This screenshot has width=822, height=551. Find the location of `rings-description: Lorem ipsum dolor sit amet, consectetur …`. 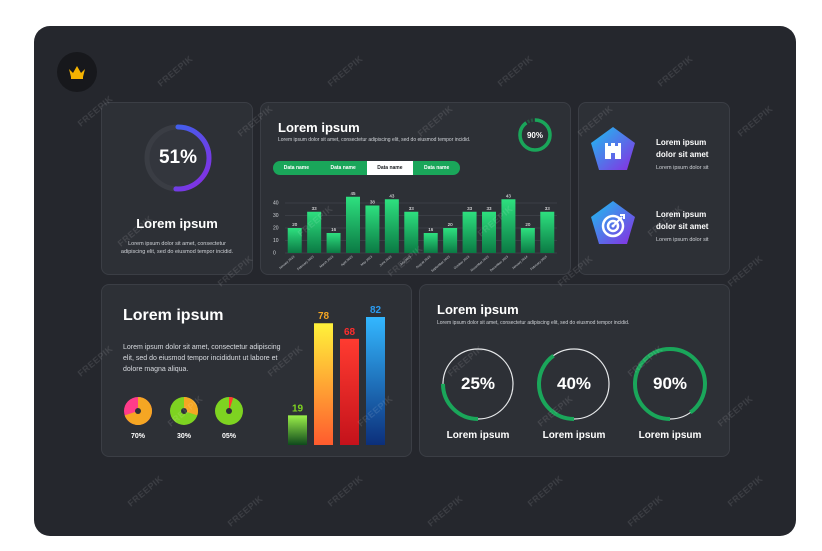

rings-description: Lorem ipsum dolor sit amet, consectetur … is located at coordinates (533, 323).